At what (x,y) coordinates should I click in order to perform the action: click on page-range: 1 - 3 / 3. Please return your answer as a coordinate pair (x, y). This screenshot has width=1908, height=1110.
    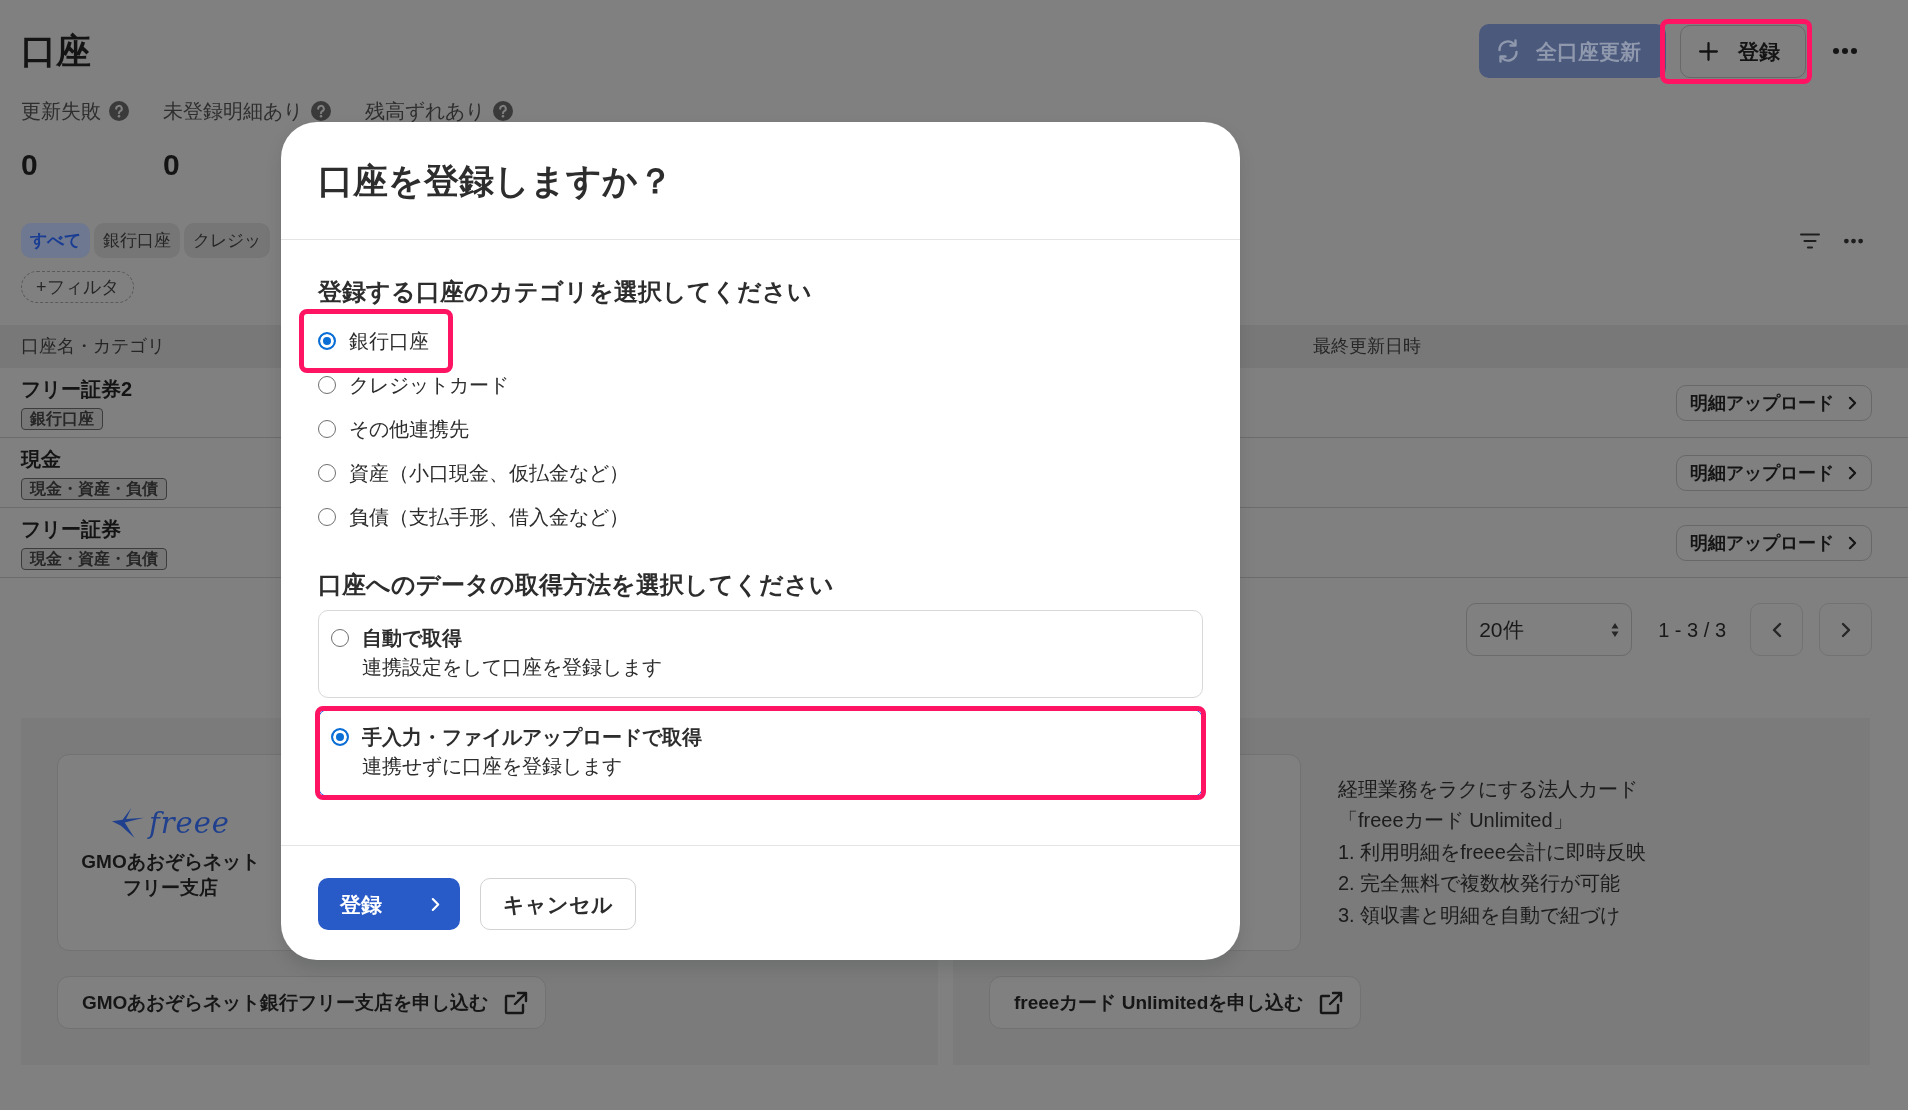
    Looking at the image, I should click on (1692, 630).